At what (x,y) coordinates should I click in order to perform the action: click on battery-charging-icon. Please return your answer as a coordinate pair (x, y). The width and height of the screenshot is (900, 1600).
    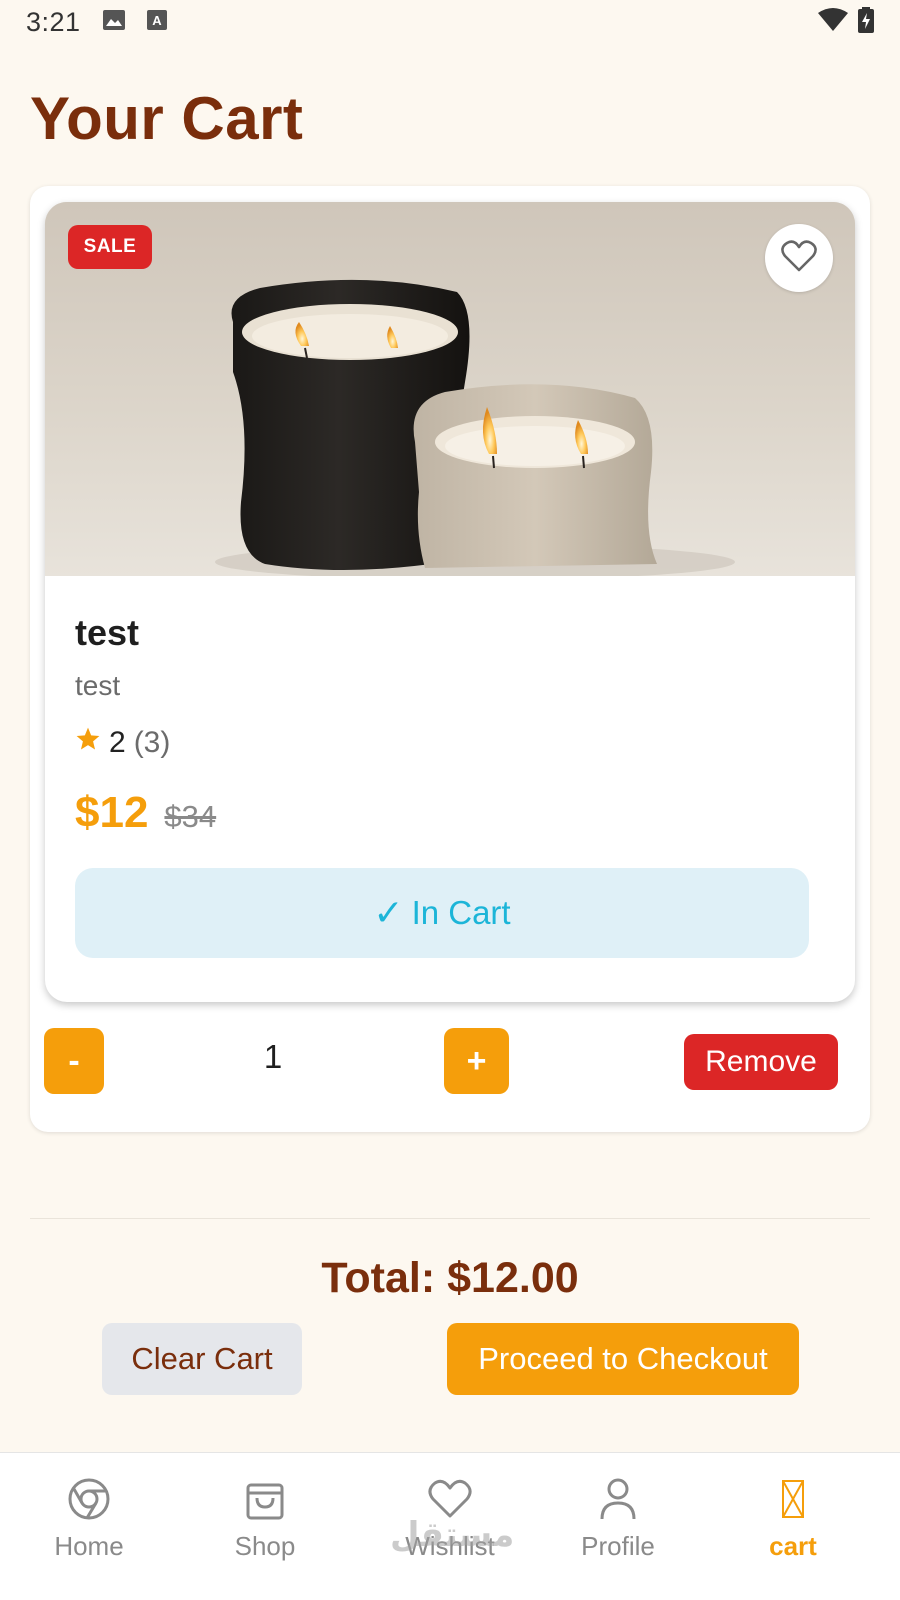
    Looking at the image, I should click on (866, 22).